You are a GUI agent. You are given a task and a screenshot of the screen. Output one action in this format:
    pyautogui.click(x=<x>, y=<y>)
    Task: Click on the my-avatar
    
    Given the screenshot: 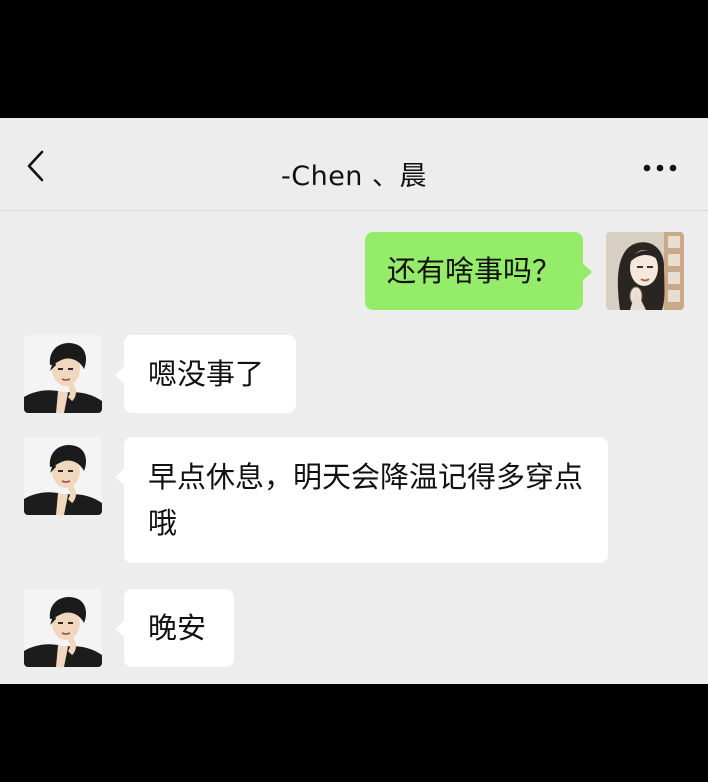 What is the action you would take?
    pyautogui.click(x=645, y=271)
    